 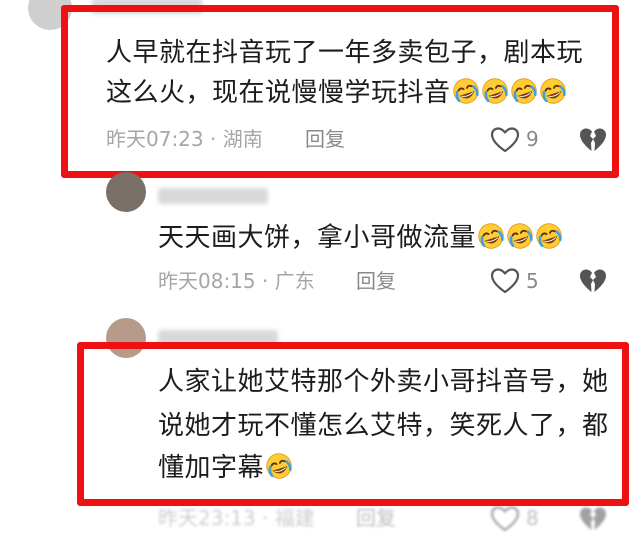 What do you see at coordinates (126, 192) in the screenshot?
I see `avatar` at bounding box center [126, 192].